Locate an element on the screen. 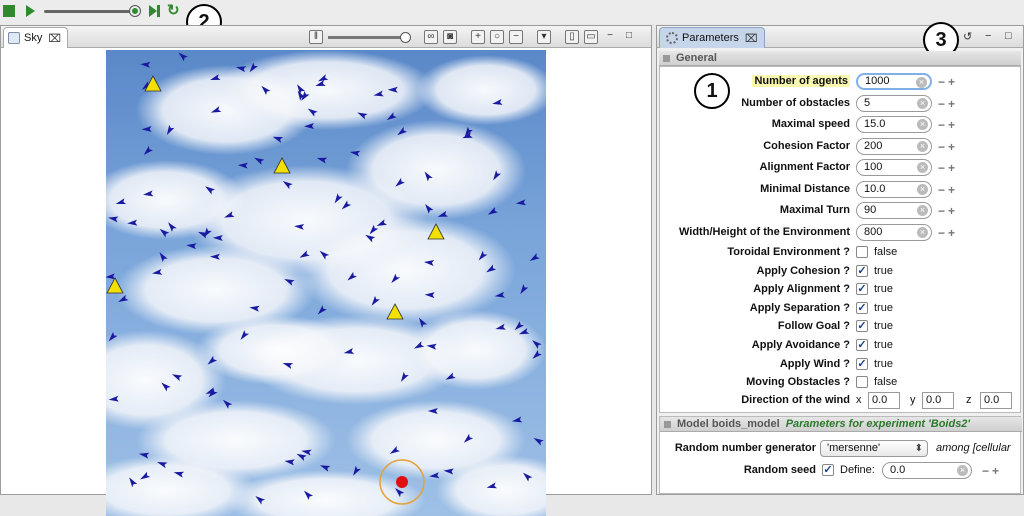 The image size is (1024, 516). wind-y-field: 0.0 is located at coordinates (938, 400).